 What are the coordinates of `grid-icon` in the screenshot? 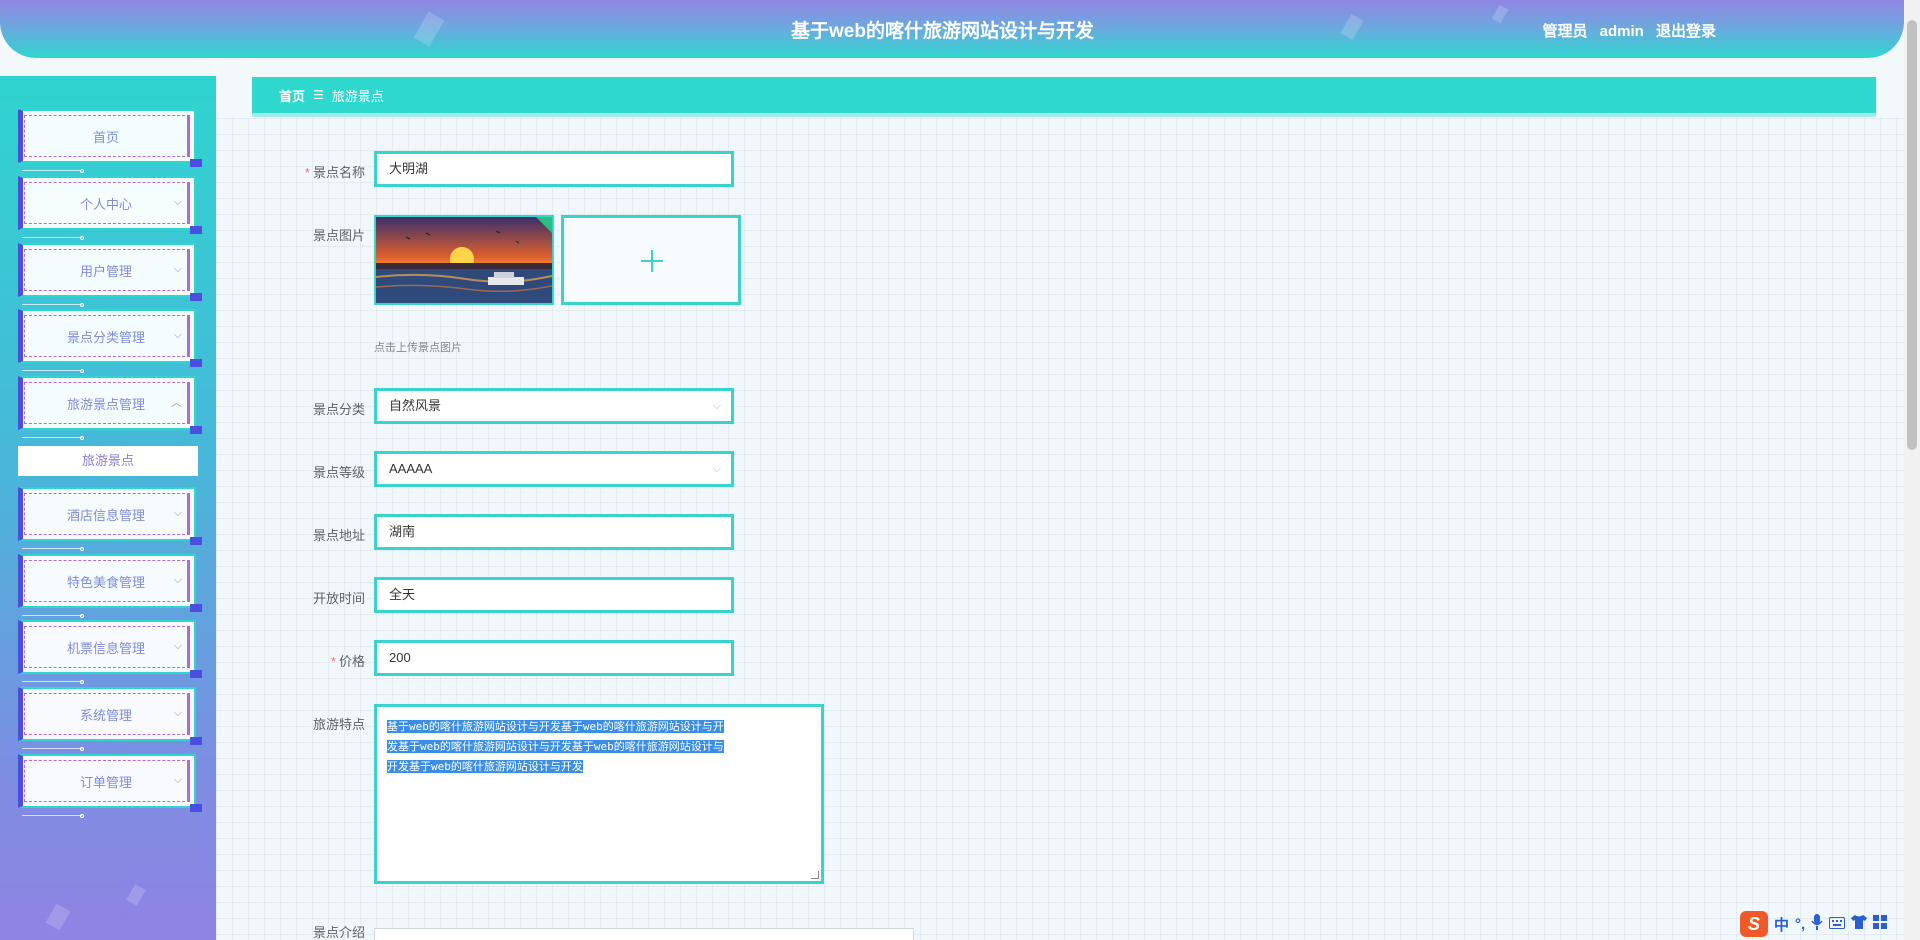 It's located at (1880, 924).